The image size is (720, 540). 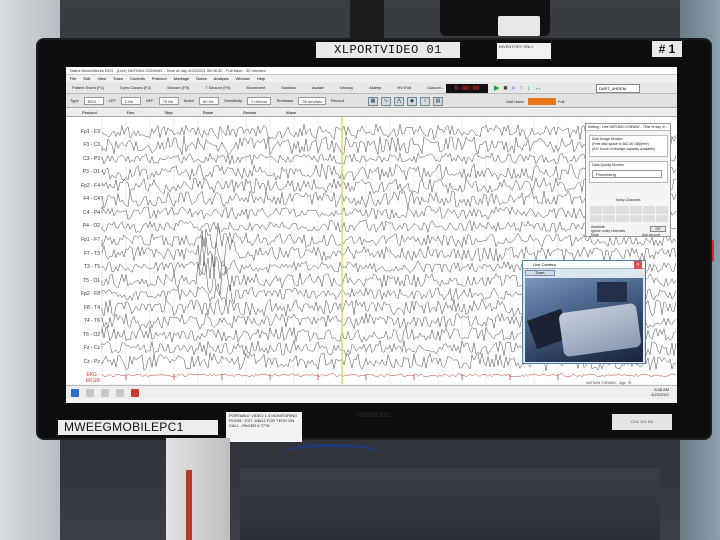 What do you see at coordinates (399, 101) in the screenshot?
I see `spike-icon: ⋀` at bounding box center [399, 101].